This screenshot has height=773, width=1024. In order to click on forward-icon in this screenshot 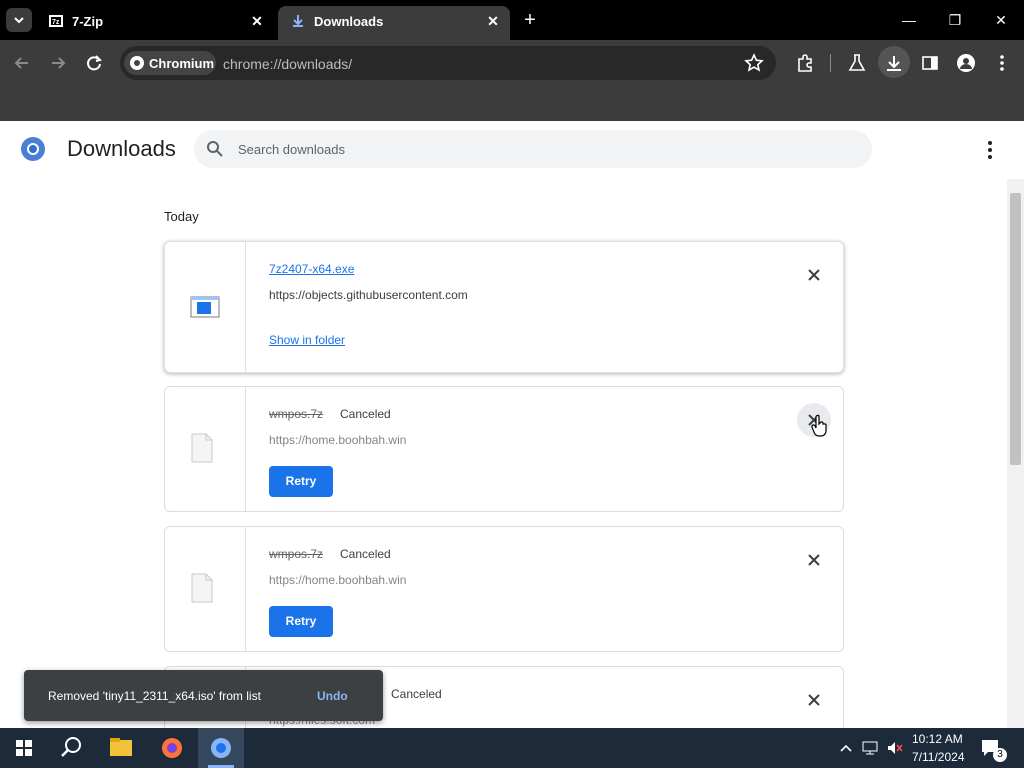, I will do `click(58, 63)`.